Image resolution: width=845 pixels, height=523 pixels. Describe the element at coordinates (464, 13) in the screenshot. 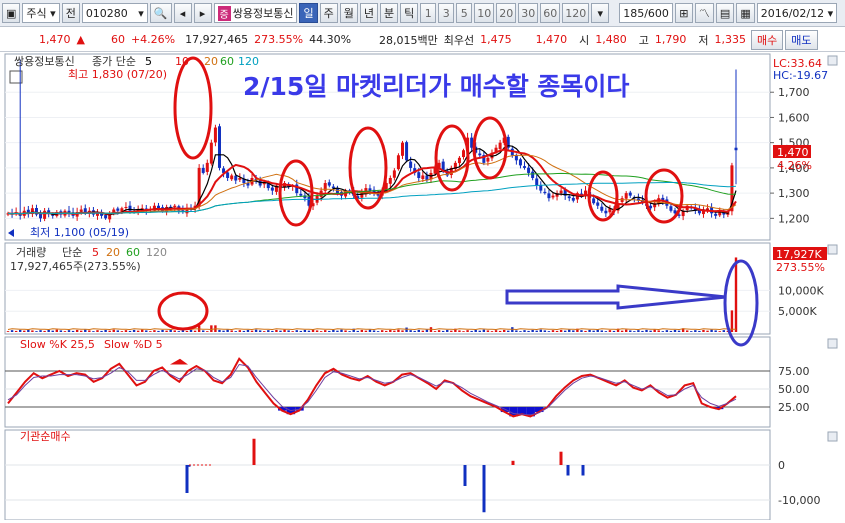

I see `interval-5: 5` at that location.